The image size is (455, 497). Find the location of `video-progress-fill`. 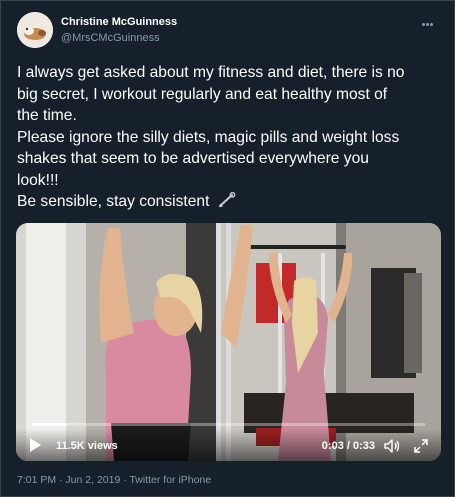

video-progress-fill is located at coordinates (50, 424).